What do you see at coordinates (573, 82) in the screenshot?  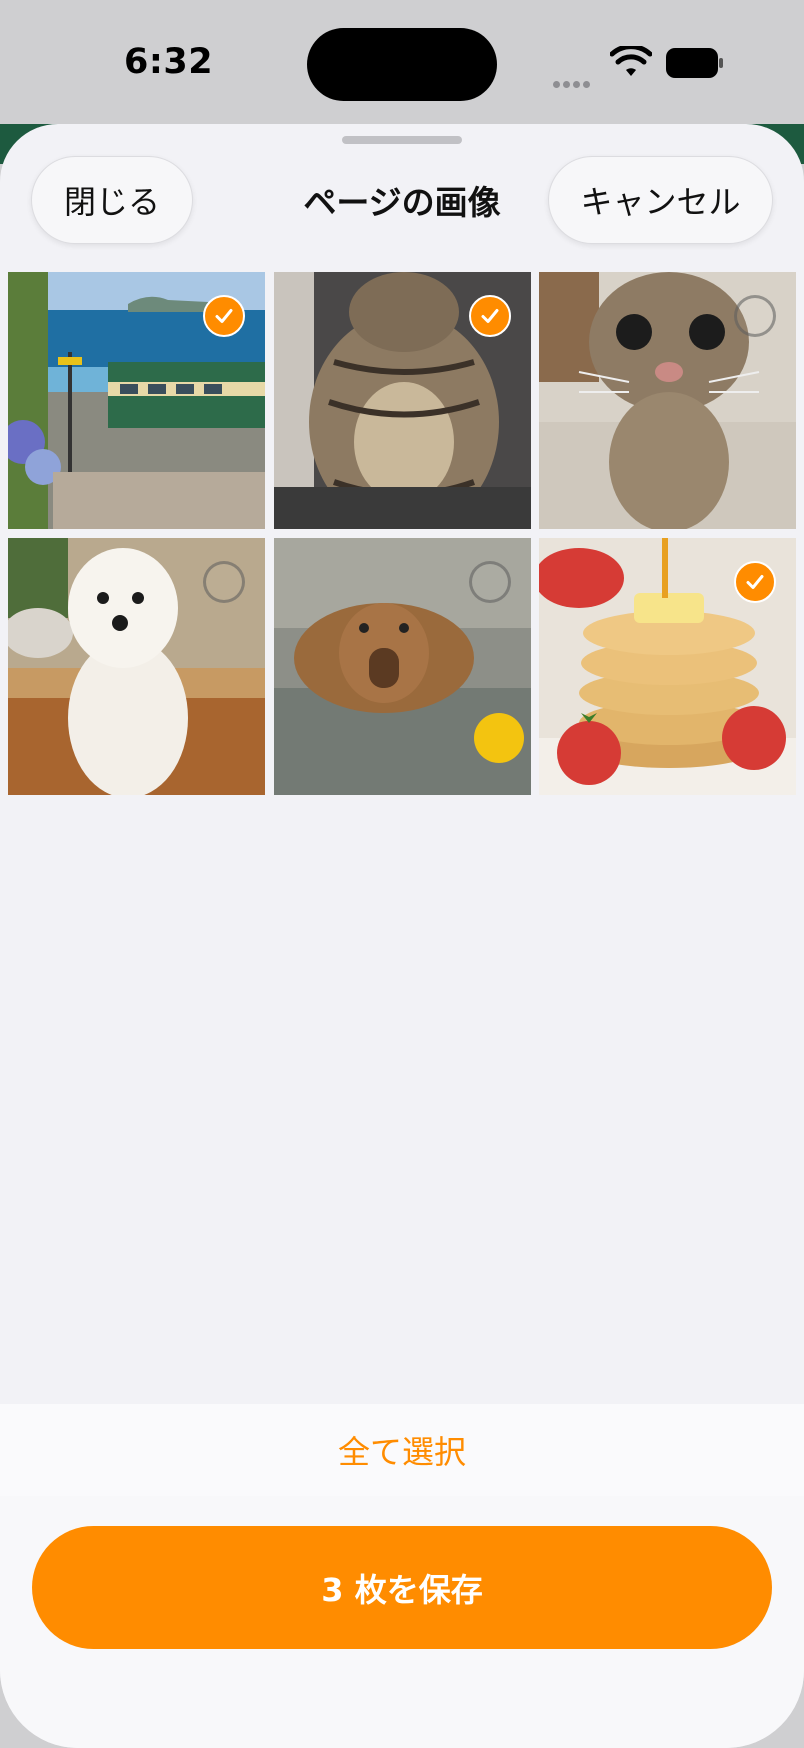 I see `cellular-signal-icon` at bounding box center [573, 82].